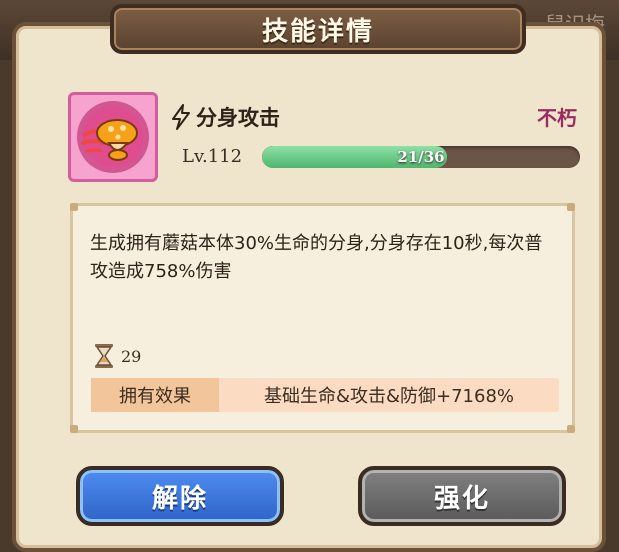 Image resolution: width=619 pixels, height=552 pixels. What do you see at coordinates (180, 496) in the screenshot?
I see `unequip-button: 解除` at bounding box center [180, 496].